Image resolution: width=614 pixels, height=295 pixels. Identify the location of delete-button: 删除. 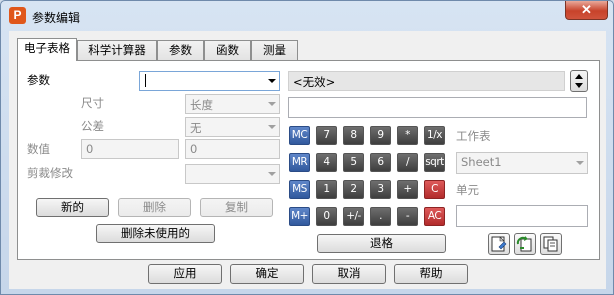
(154, 207).